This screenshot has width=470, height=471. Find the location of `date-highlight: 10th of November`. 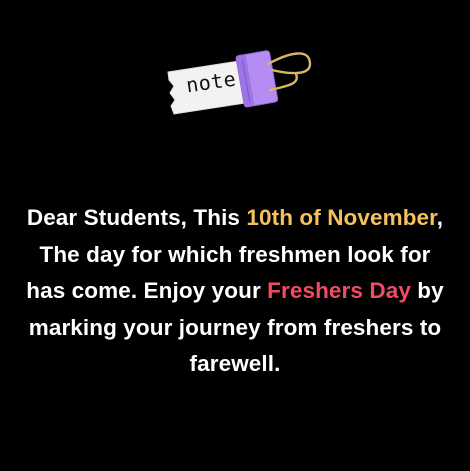

date-highlight: 10th of November is located at coordinates (341, 217).